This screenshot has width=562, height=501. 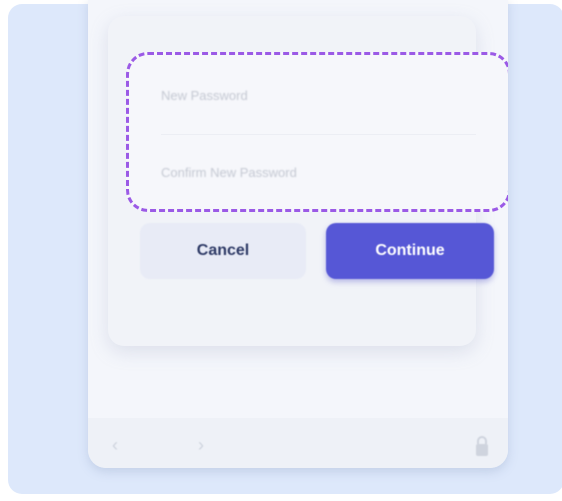 What do you see at coordinates (223, 251) in the screenshot?
I see `cancel-button: Cancel` at bounding box center [223, 251].